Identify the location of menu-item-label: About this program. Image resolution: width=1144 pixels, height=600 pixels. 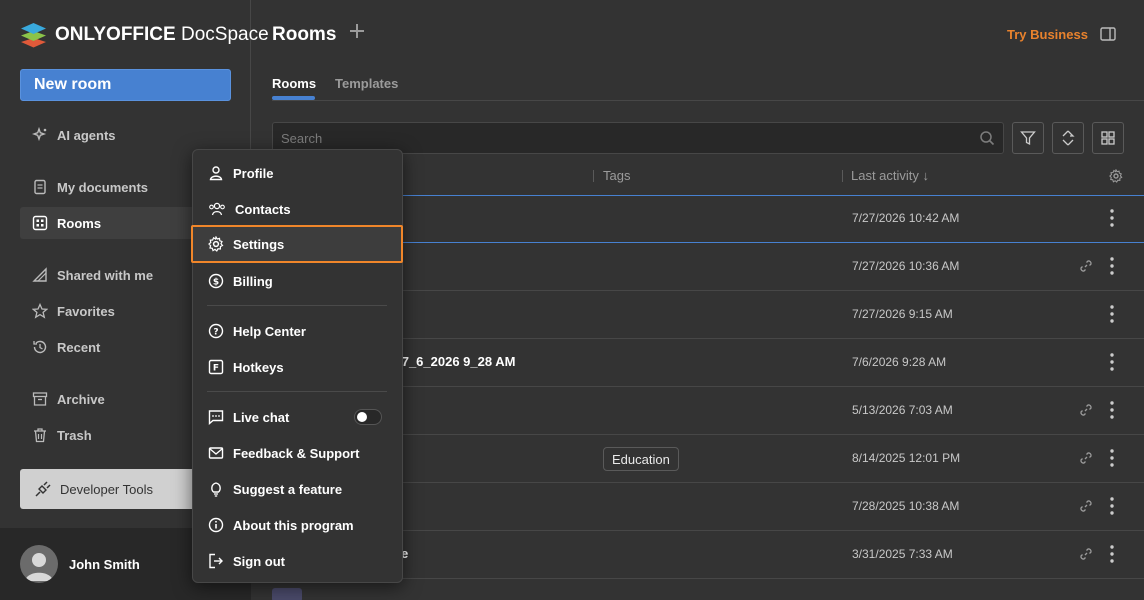
(293, 525).